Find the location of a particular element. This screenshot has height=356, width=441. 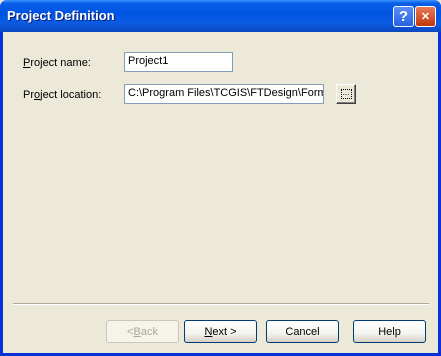

title-close-button: ✕ is located at coordinates (425, 16).